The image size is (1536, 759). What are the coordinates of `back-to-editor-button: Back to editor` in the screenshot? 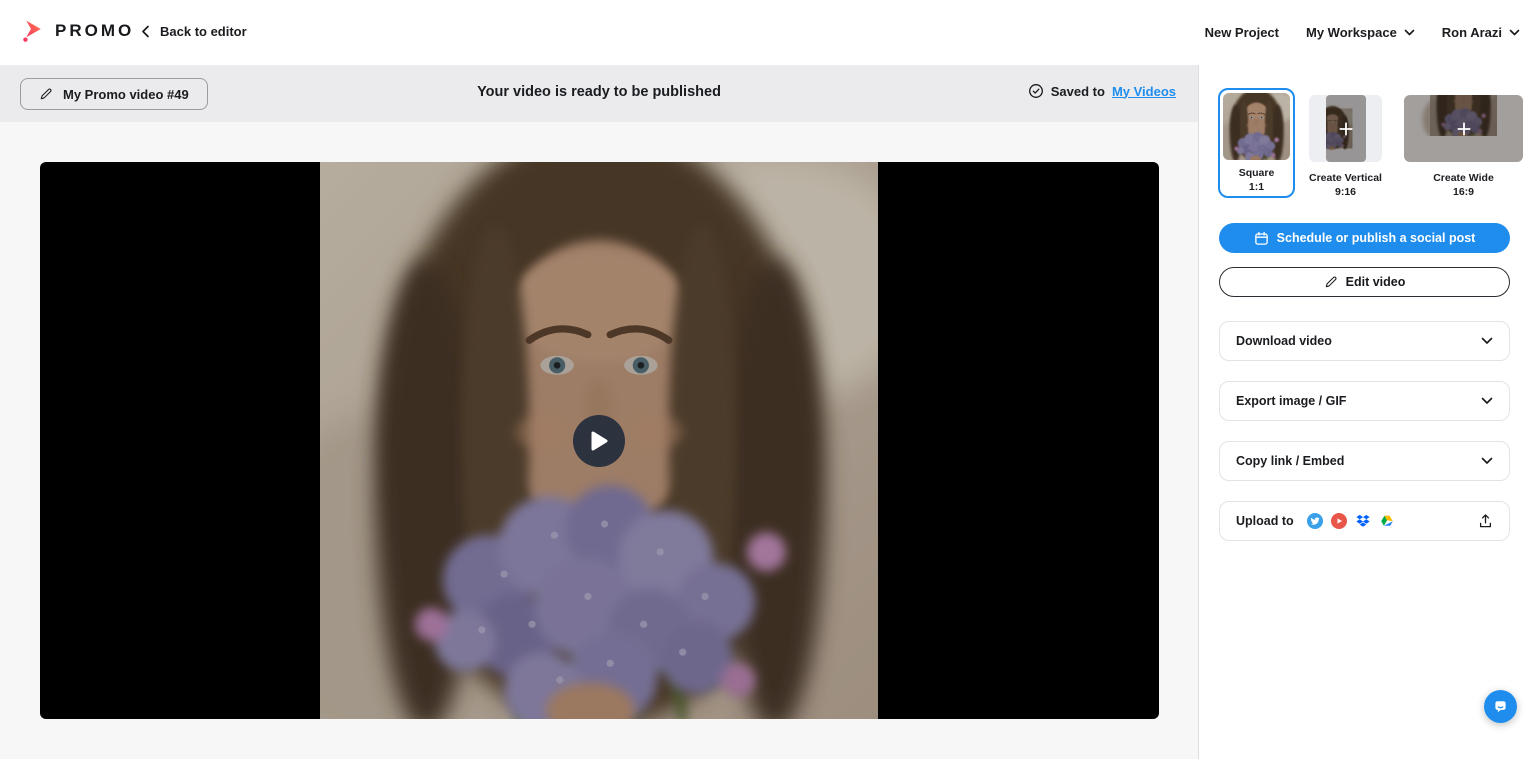 It's located at (194, 31).